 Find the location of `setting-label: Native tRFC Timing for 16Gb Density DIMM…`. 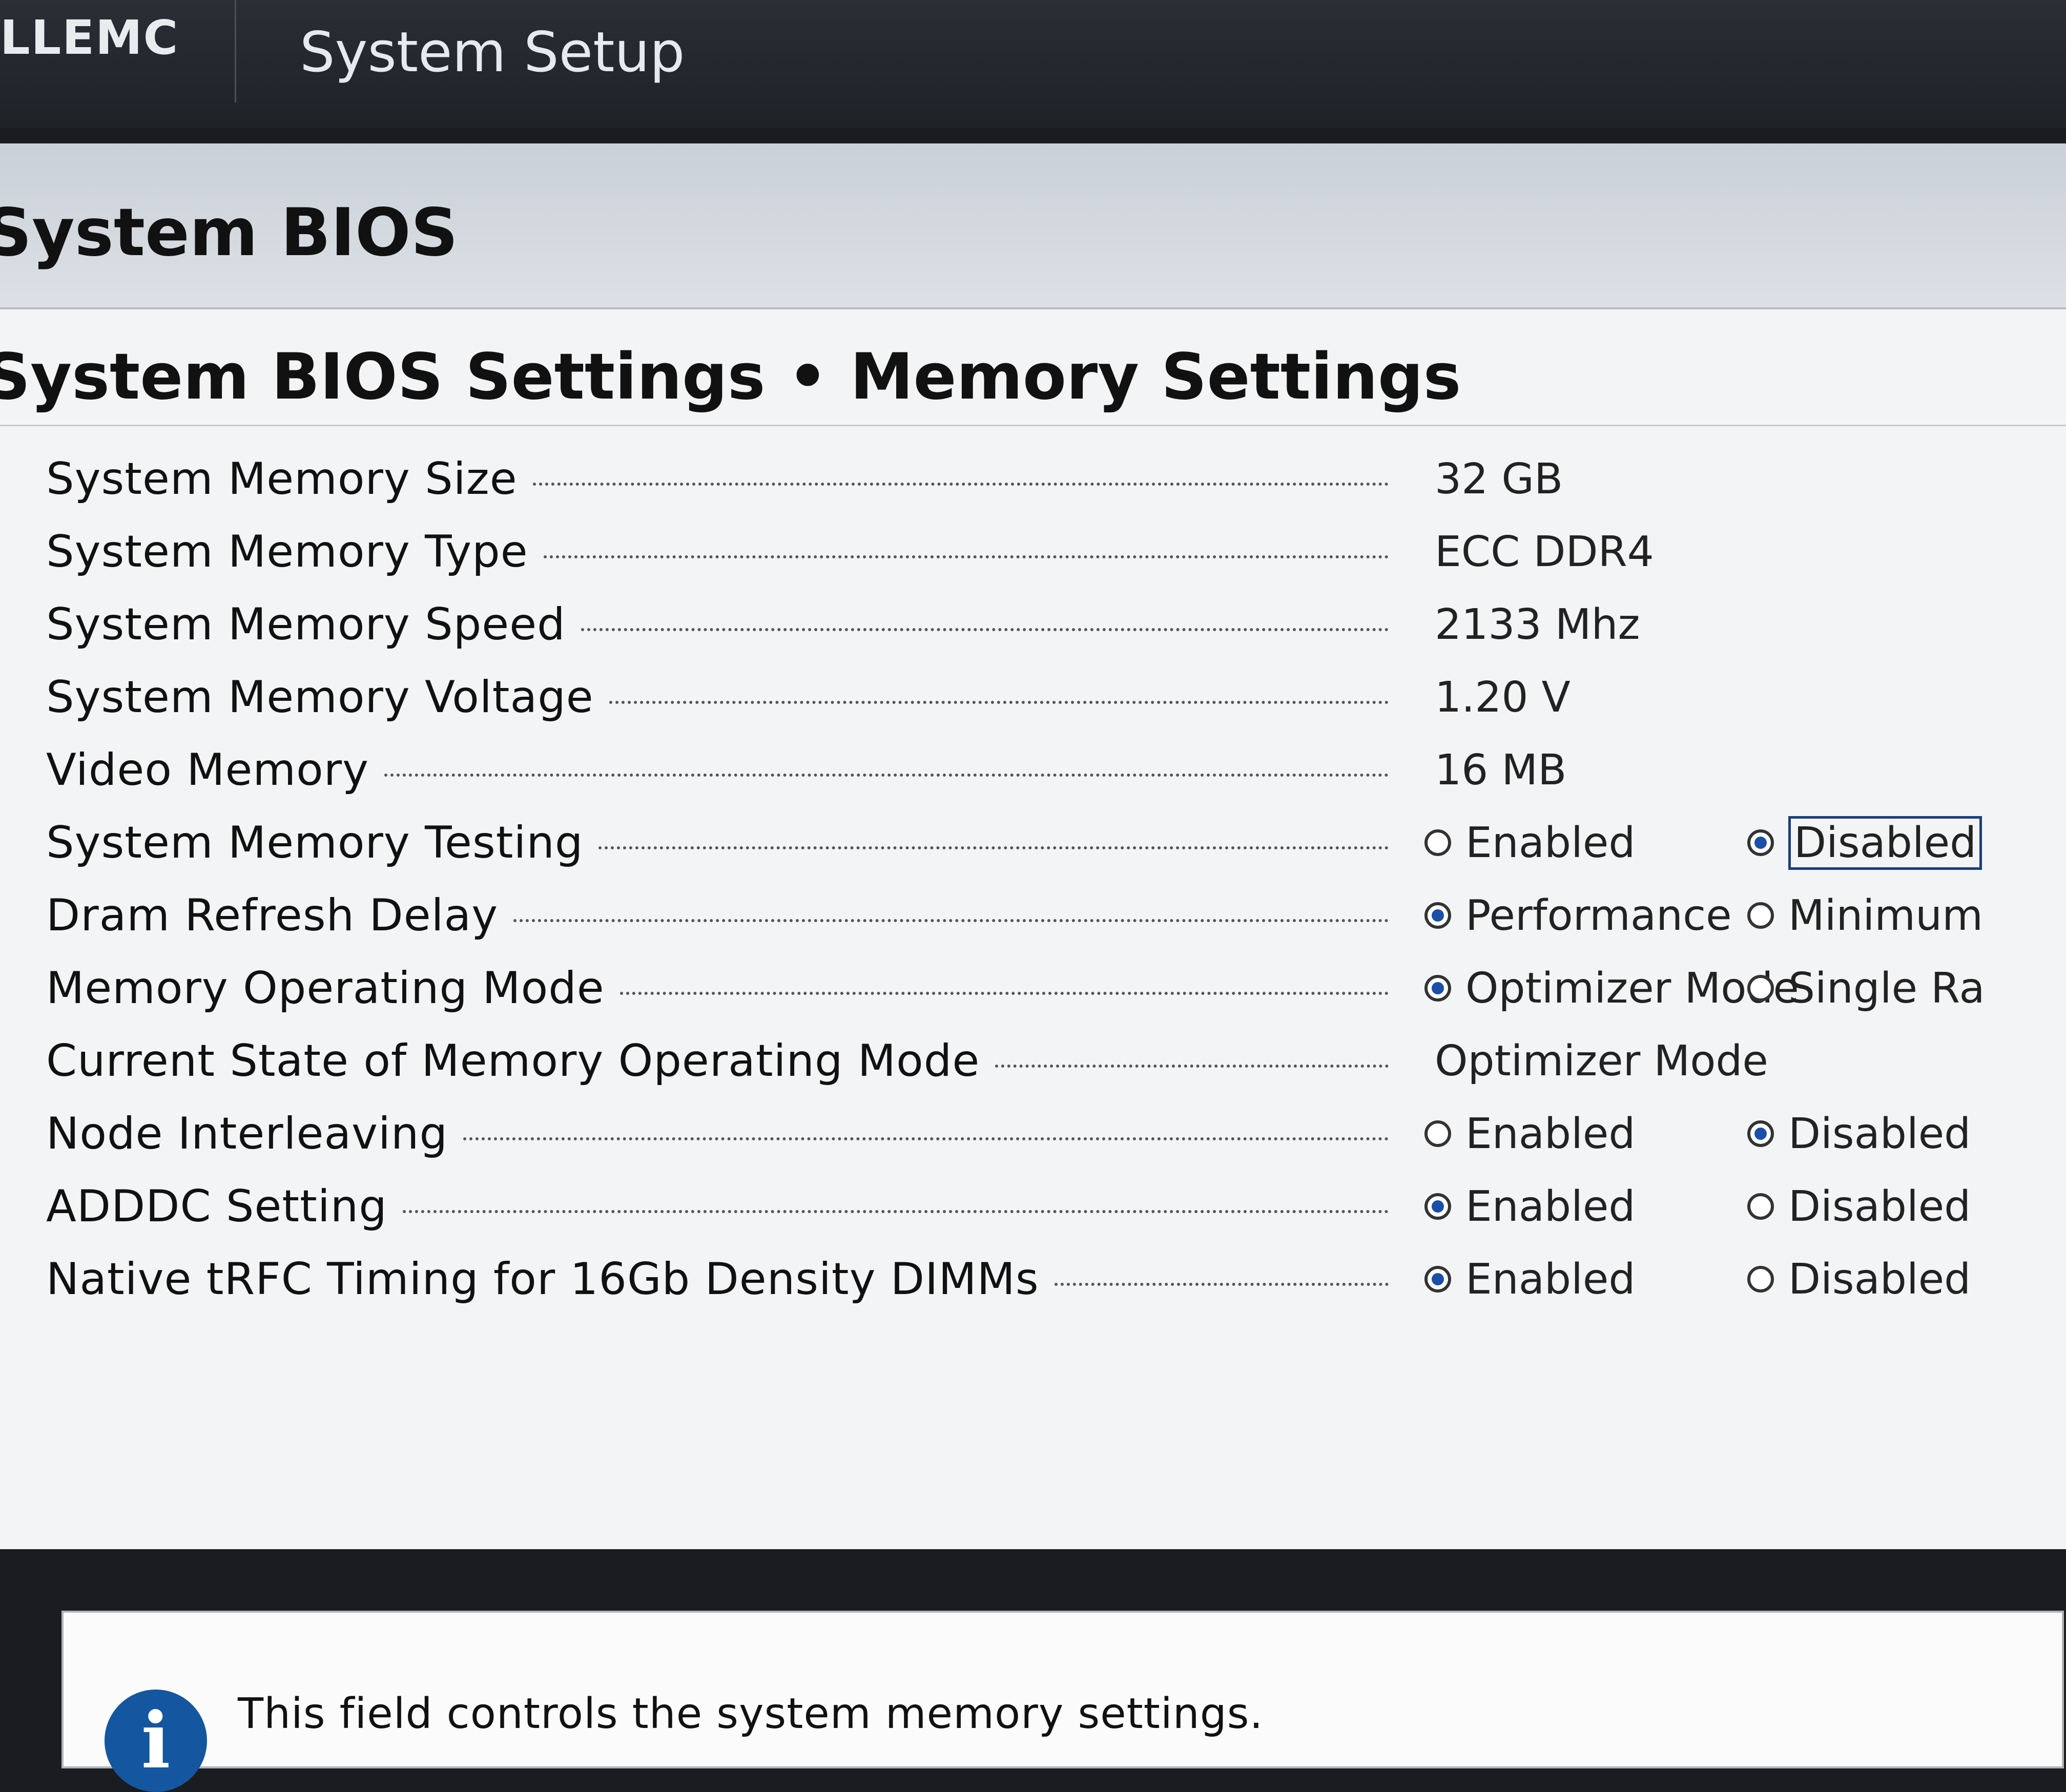

setting-label: Native tRFC Timing for 16Gb Density DIMM… is located at coordinates (542, 1280).